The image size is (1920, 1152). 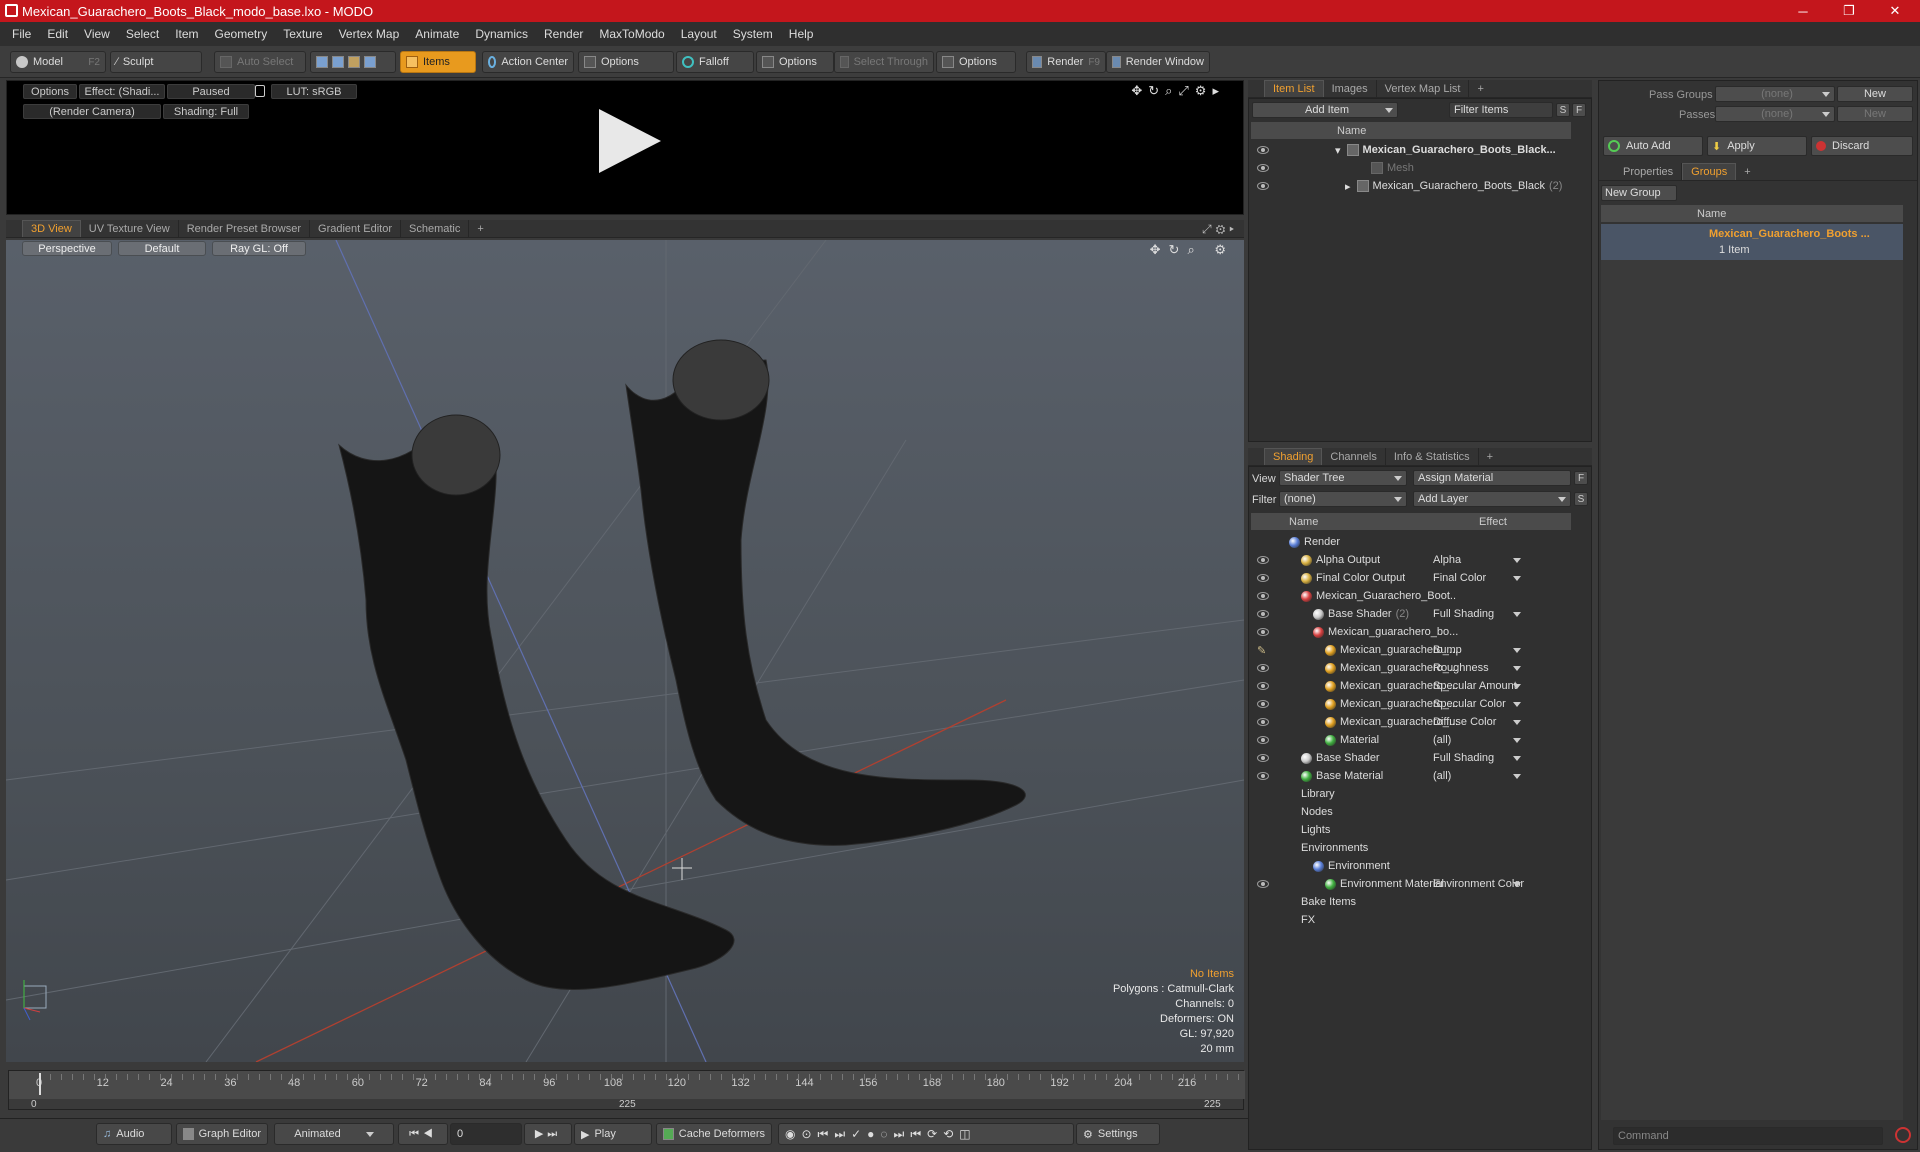 I want to click on shader-row: Mexican_guarachero_... Specular Amount, so click(x=1411, y=686).